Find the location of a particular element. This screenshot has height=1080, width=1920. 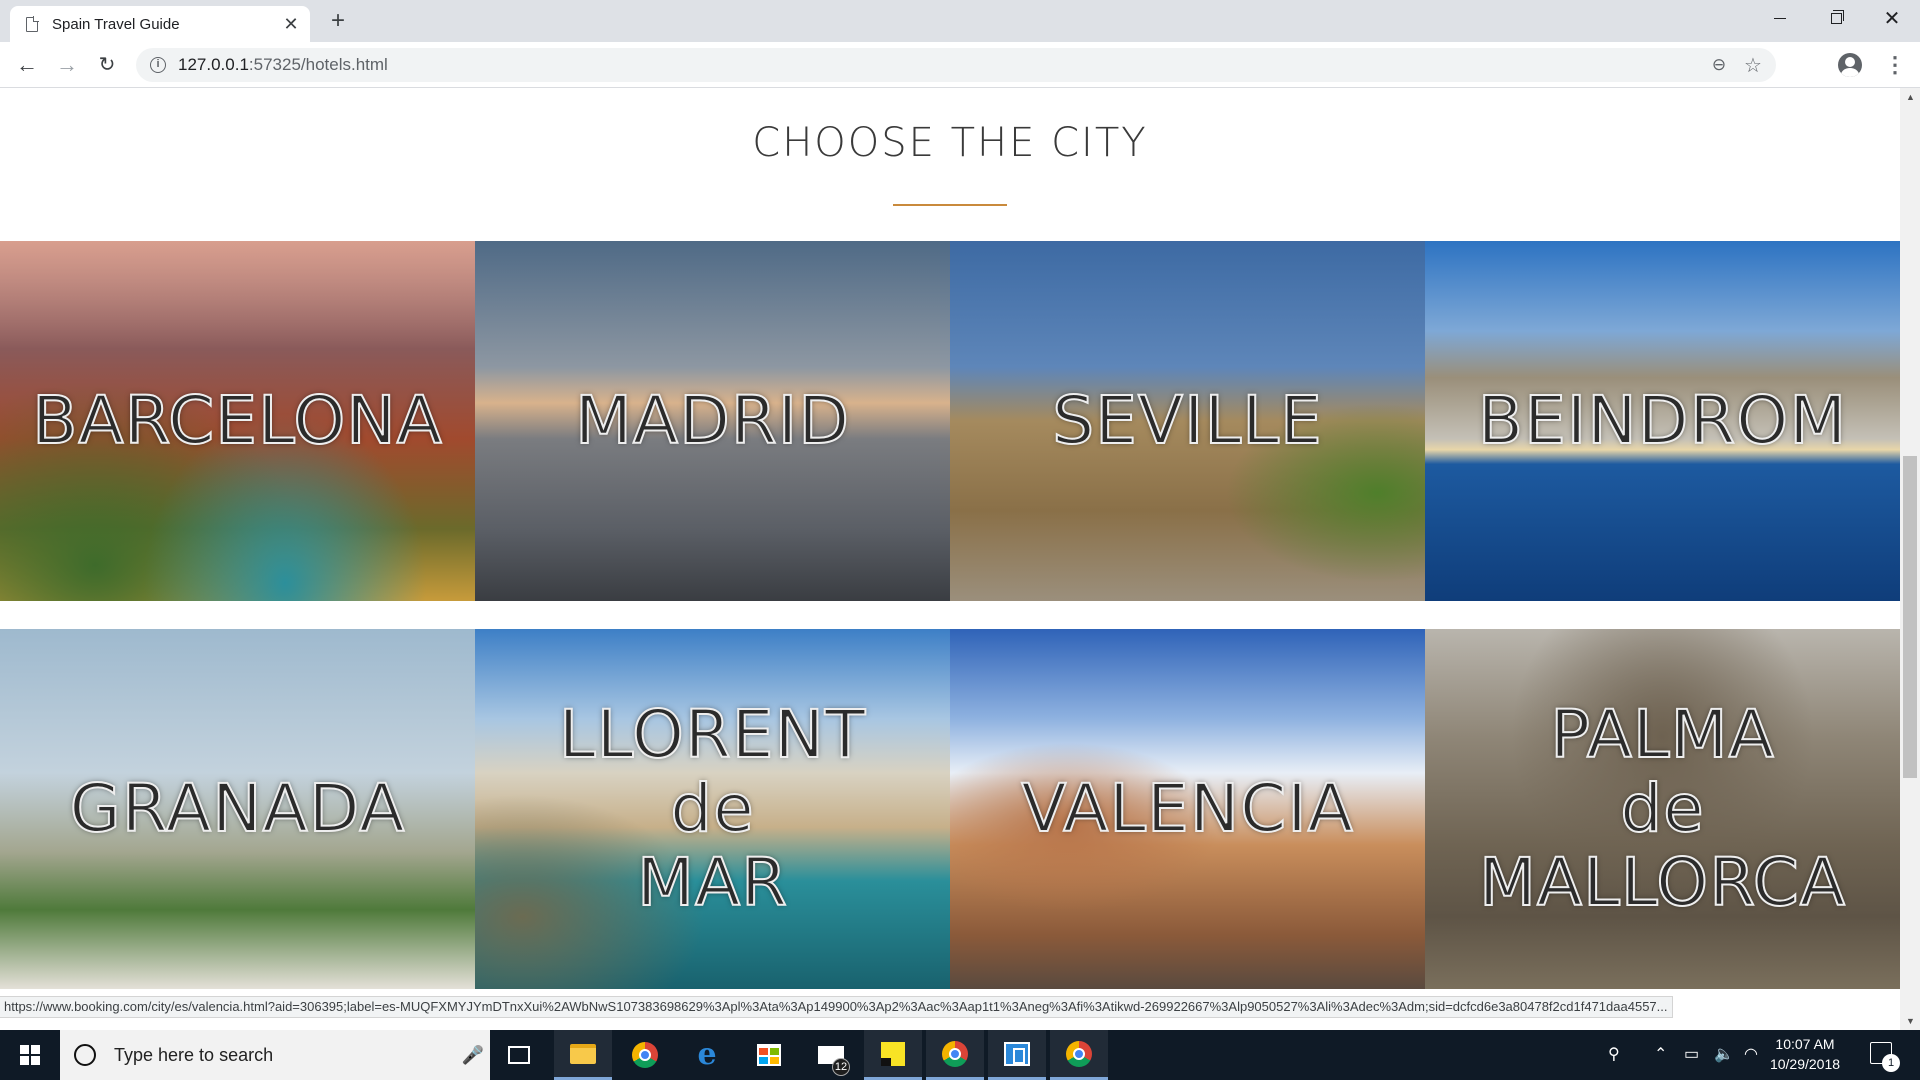

edge-icon: e is located at coordinates (707, 1055).